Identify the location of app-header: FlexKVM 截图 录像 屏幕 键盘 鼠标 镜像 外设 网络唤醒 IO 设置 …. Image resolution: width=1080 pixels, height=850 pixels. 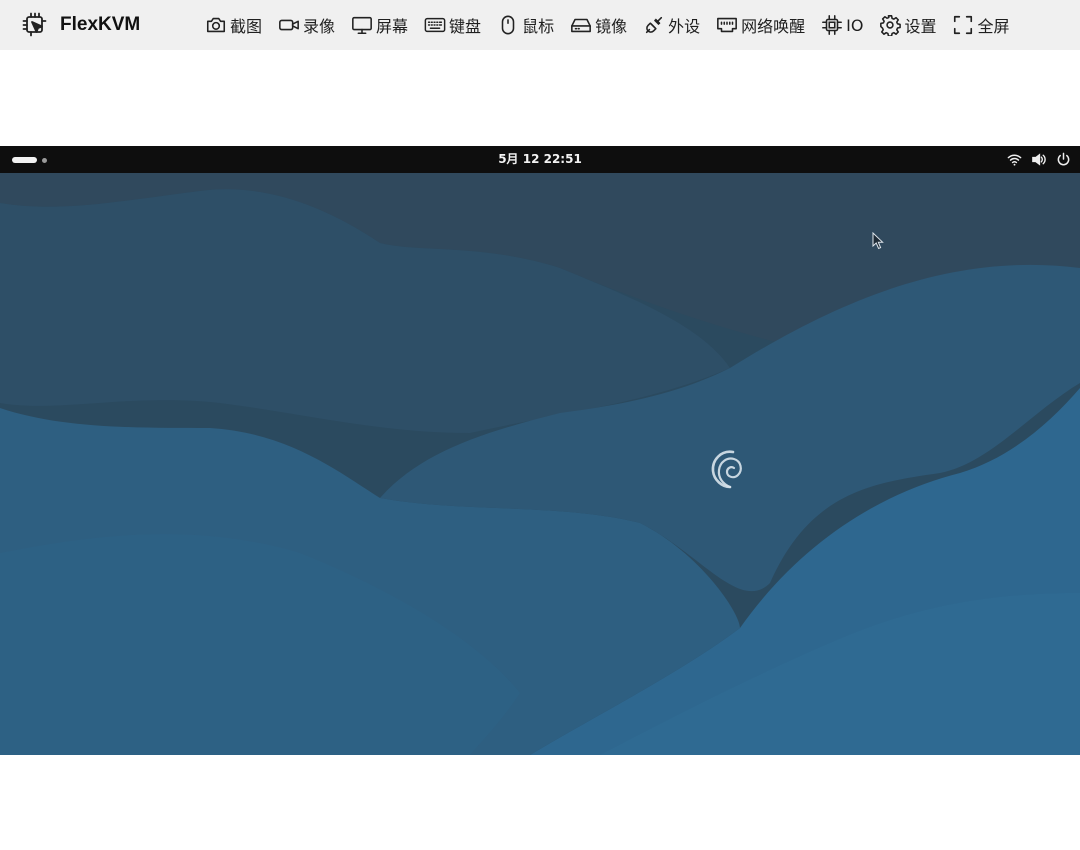
(540, 25).